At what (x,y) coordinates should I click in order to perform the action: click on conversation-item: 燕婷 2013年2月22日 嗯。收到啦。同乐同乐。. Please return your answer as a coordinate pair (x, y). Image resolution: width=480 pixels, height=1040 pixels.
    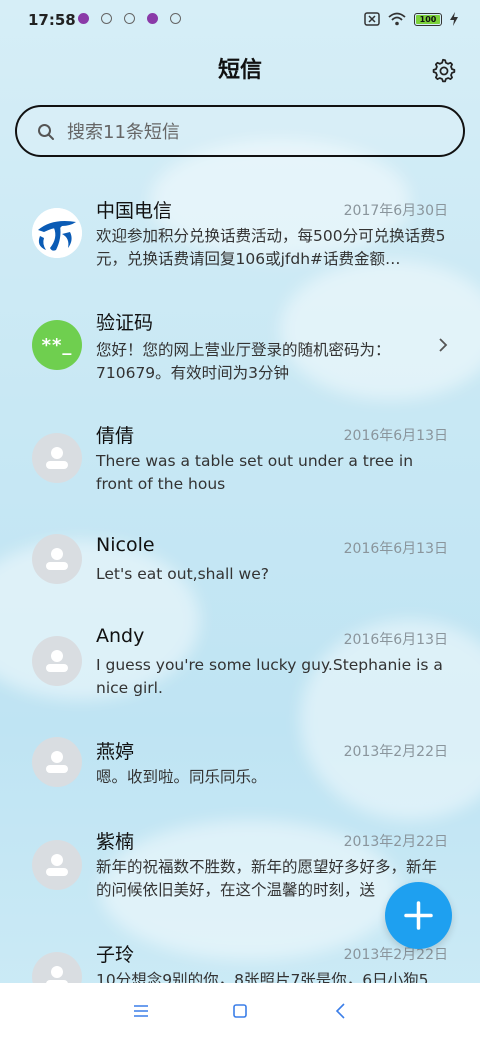
    Looking at the image, I should click on (240, 777).